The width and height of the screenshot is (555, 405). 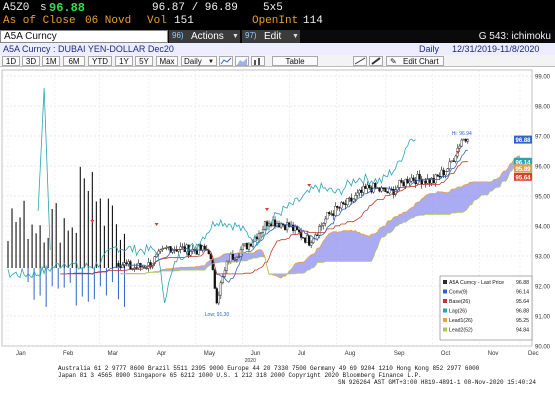 What do you see at coordinates (211, 62) in the screenshot?
I see `caret-down-icon: ▼` at bounding box center [211, 62].